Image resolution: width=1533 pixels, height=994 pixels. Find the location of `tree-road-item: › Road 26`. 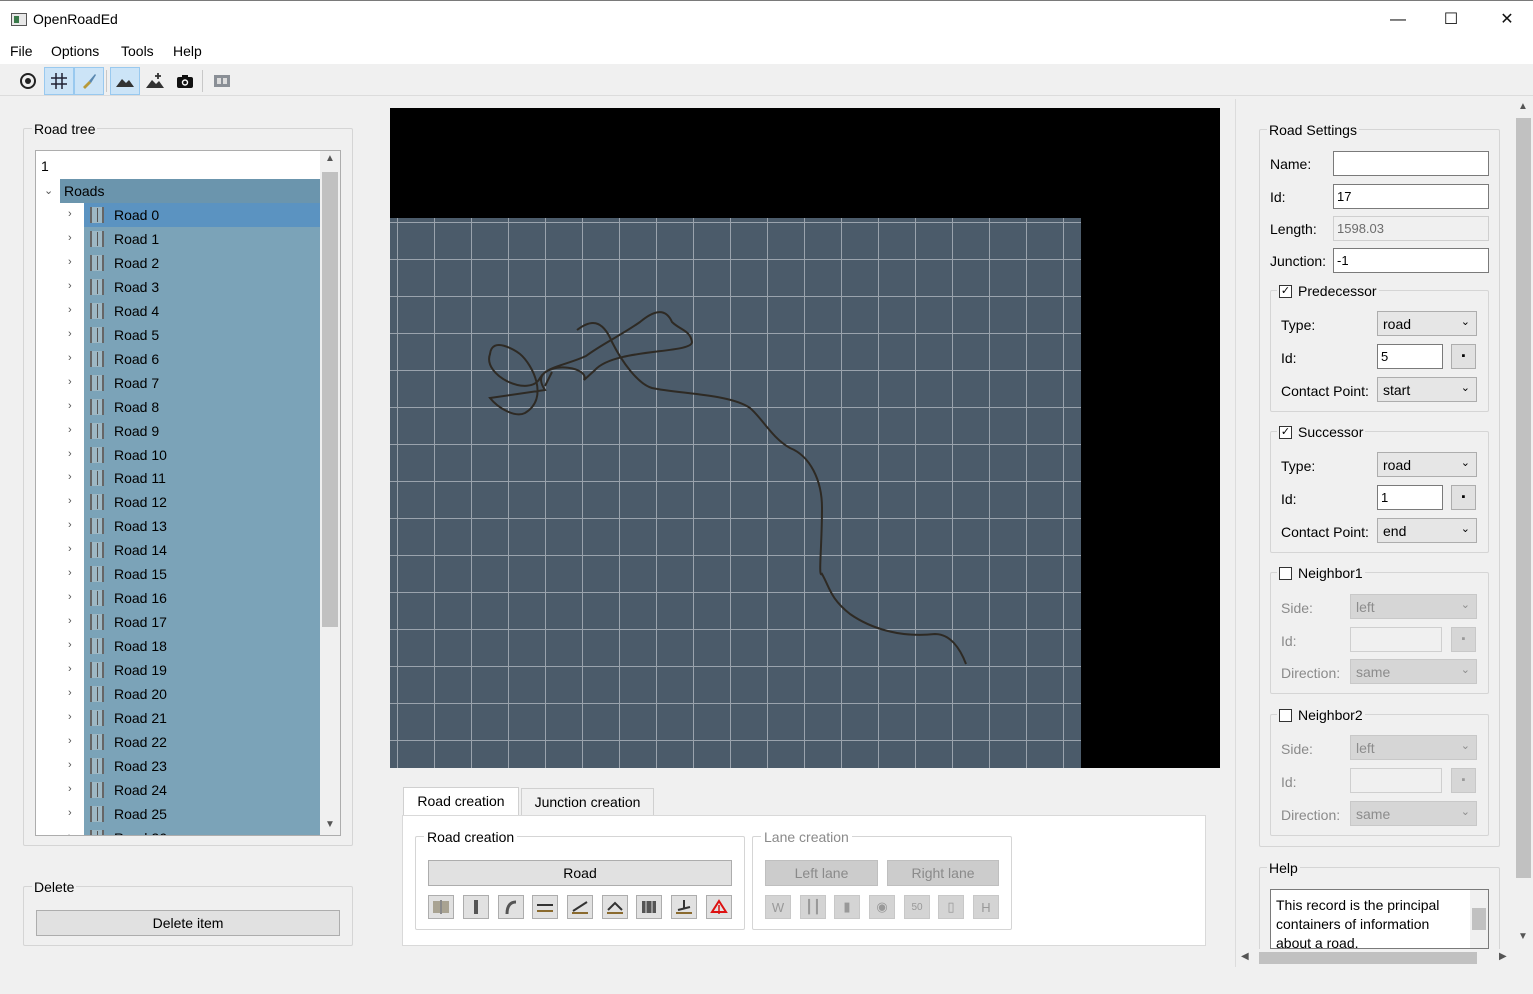

tree-road-item: › Road 26 is located at coordinates (178, 830).